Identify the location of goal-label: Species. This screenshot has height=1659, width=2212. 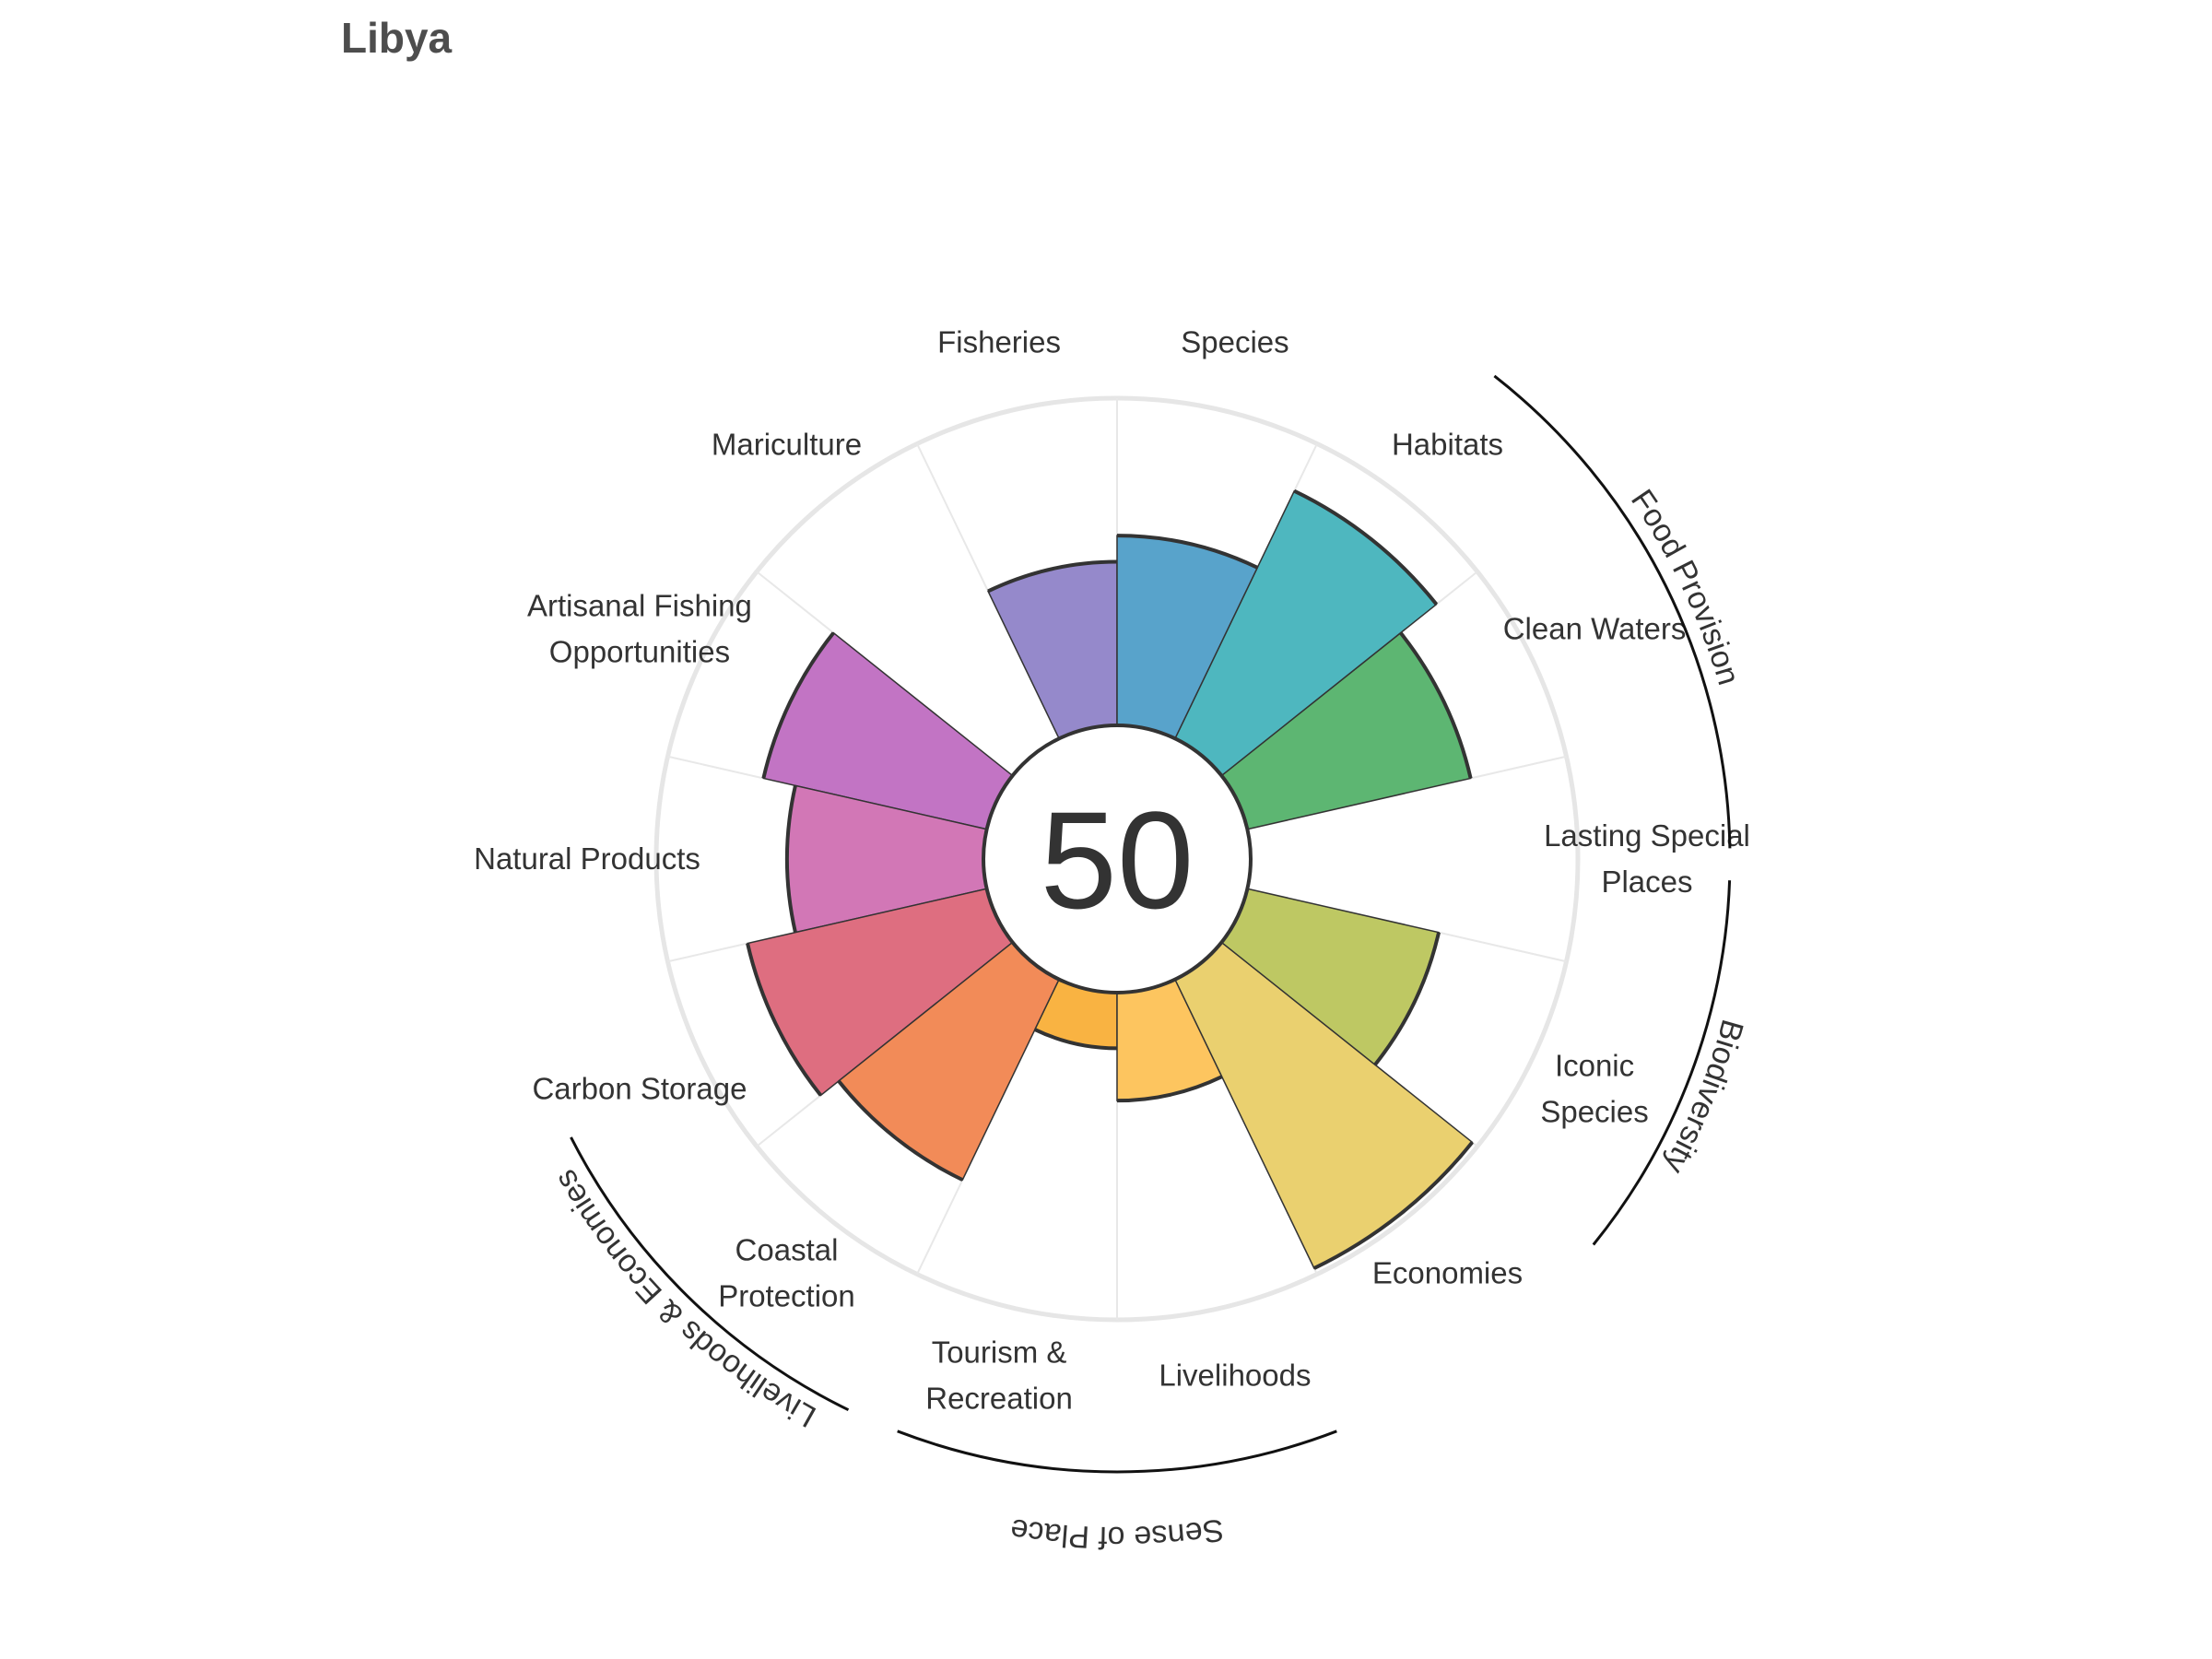
(1234, 341).